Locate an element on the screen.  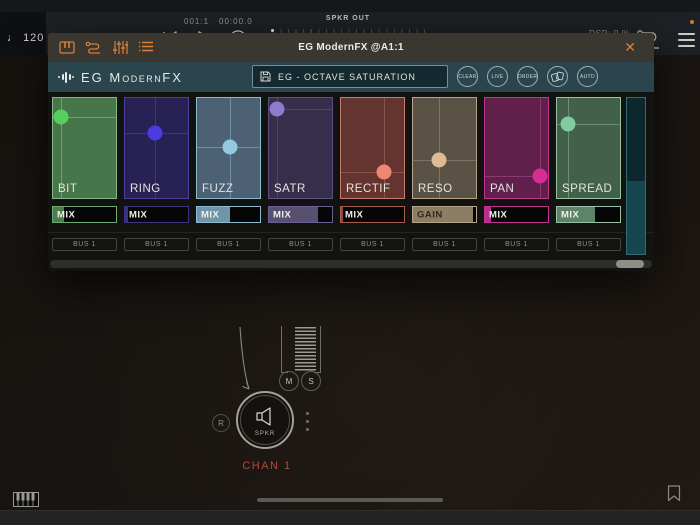
pad-crosshair-h is located at coordinates (372, 172).